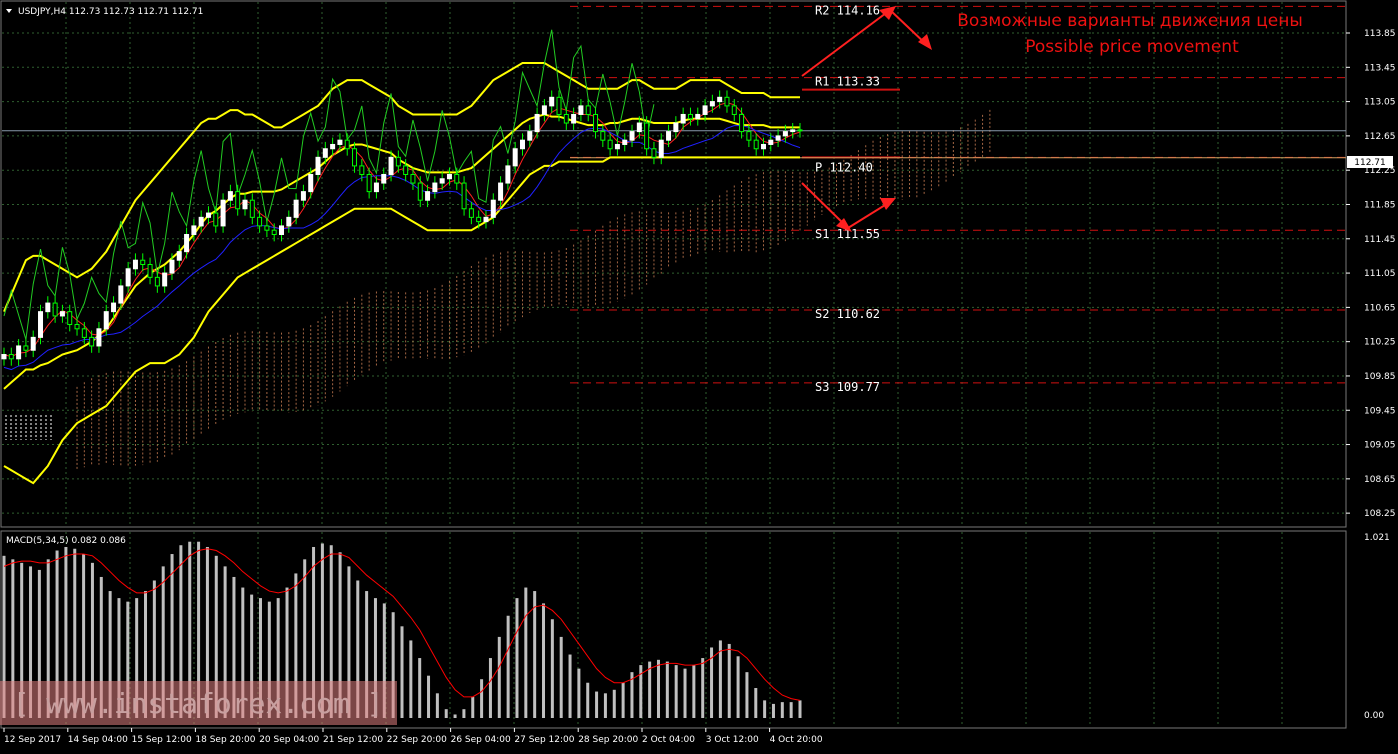  Describe the element at coordinates (1380, 68) in the screenshot. I see `y-tick-label: 113.45` at that location.